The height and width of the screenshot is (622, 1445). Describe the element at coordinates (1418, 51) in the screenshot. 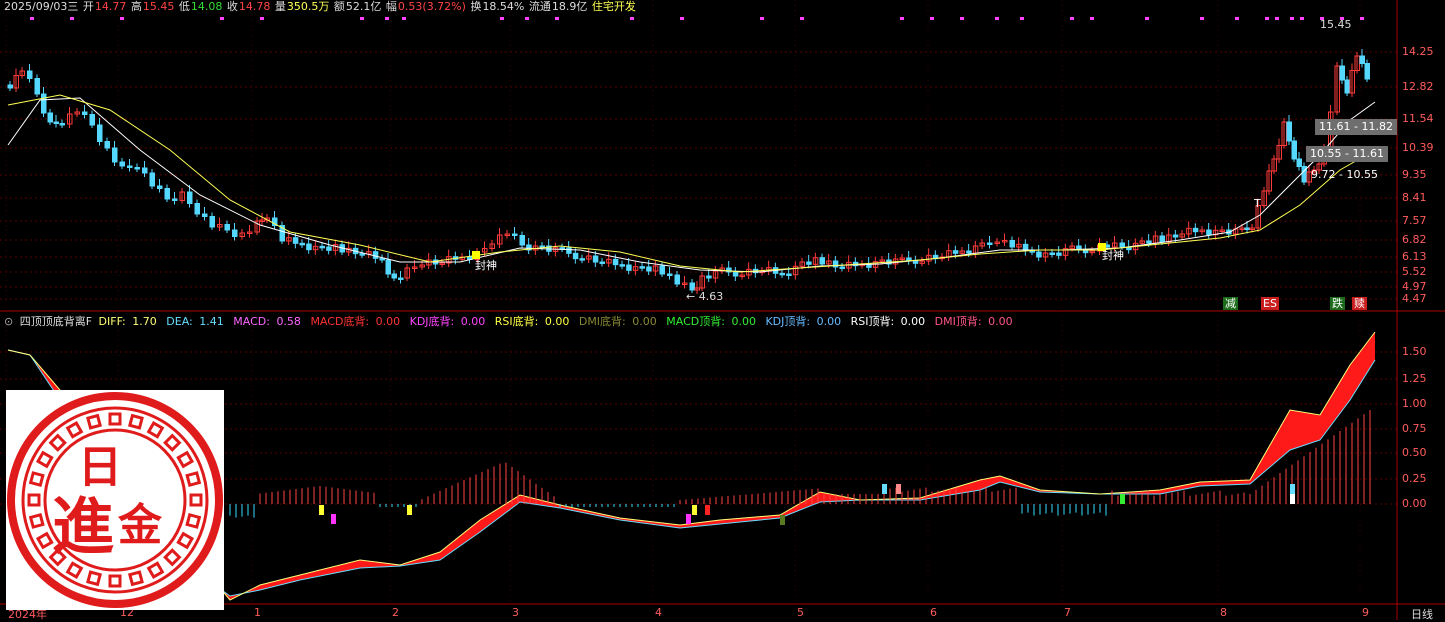

I see `price-axis-tick: 14.25` at that location.